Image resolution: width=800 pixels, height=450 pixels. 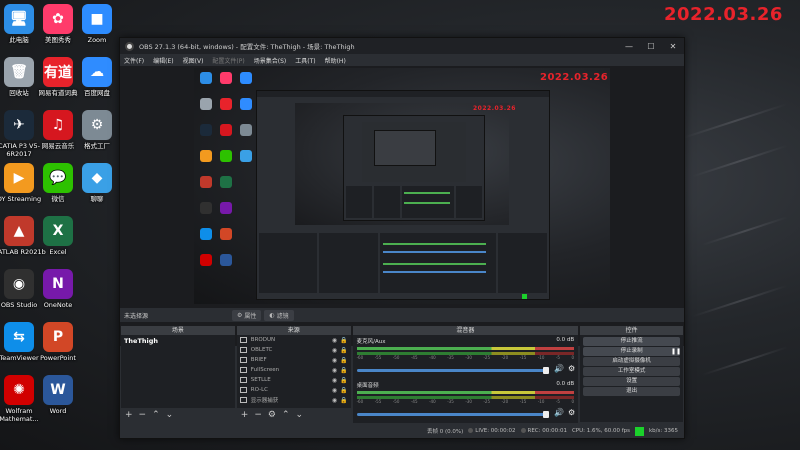 I want to click on nested-docks, so click(x=403, y=263).